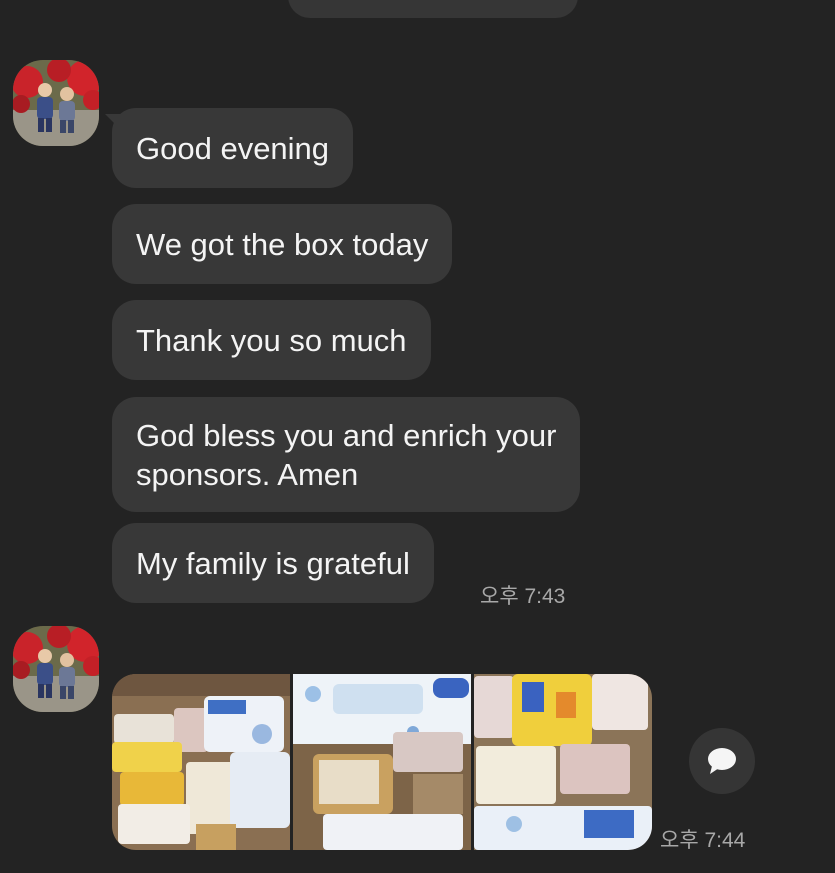  I want to click on message-bubble: Thank you so much, so click(271, 340).